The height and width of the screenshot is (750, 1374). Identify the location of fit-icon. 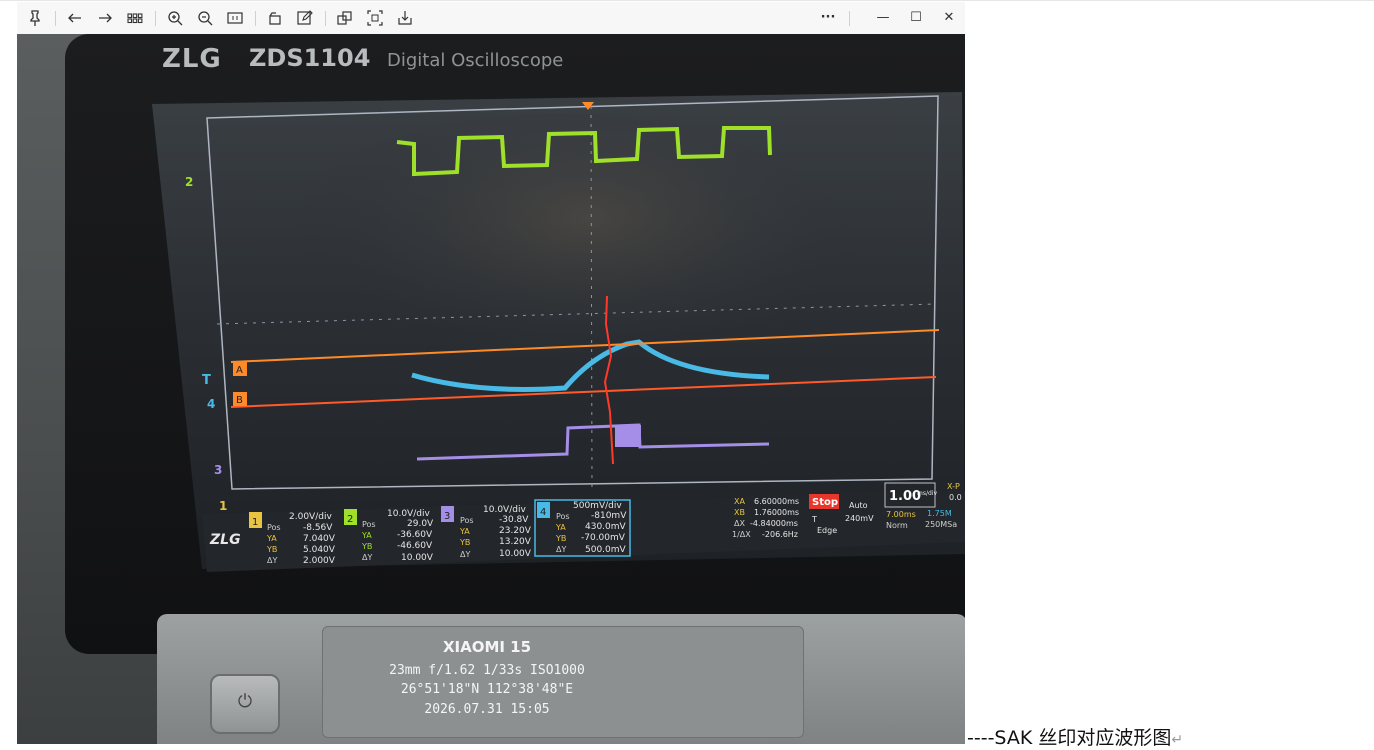
(235, 18).